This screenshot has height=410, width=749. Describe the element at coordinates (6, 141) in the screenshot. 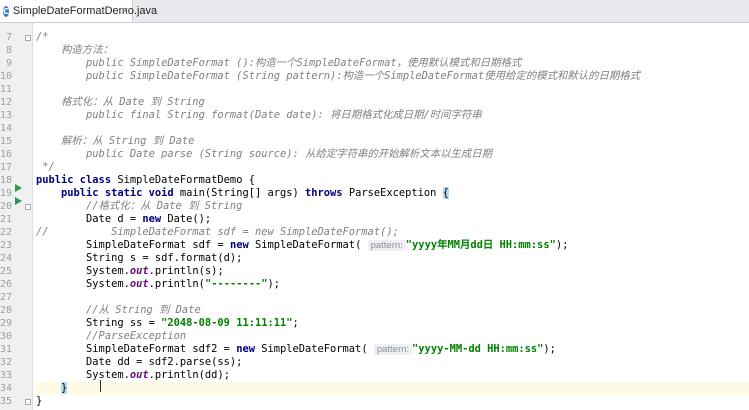

I see `line-number: 15` at that location.